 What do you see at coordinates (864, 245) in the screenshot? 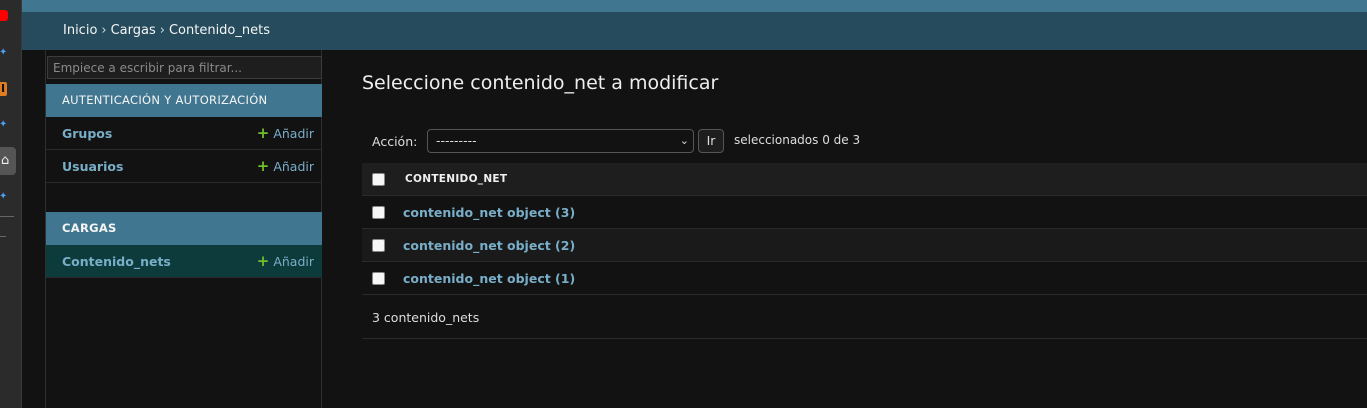
I see `table-row: contenido_net object (2)` at bounding box center [864, 245].